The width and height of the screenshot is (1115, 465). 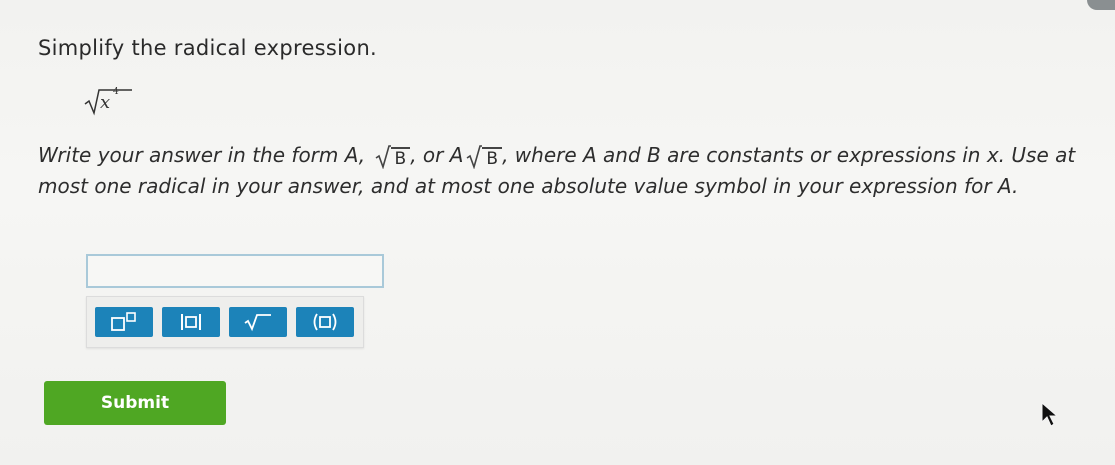 I want to click on square-root-button, so click(x=258, y=322).